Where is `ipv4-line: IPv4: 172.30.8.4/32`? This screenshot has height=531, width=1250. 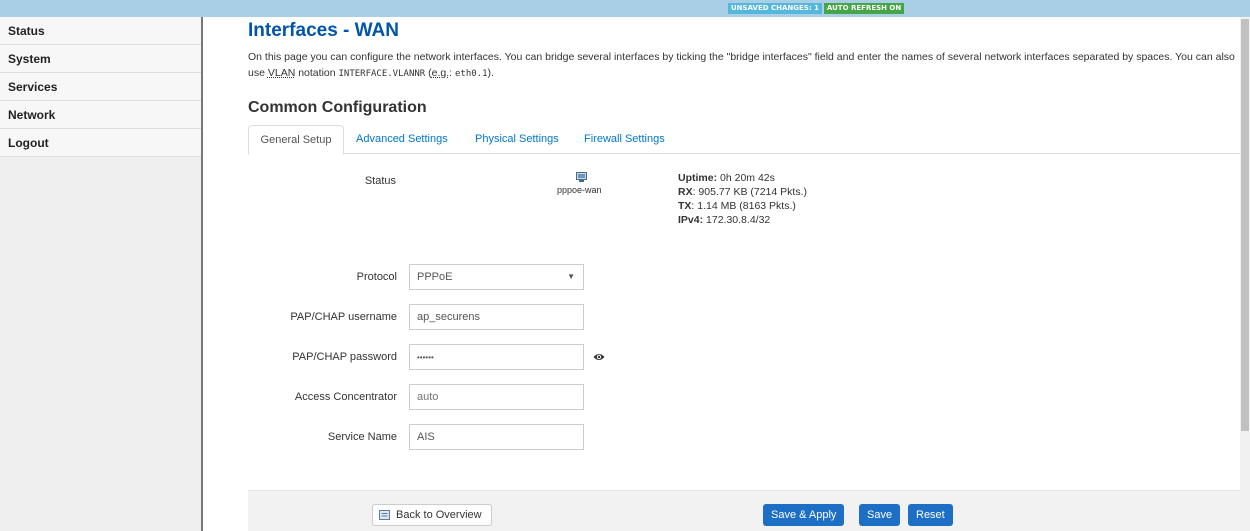 ipv4-line: IPv4: 172.30.8.4/32 is located at coordinates (742, 220).